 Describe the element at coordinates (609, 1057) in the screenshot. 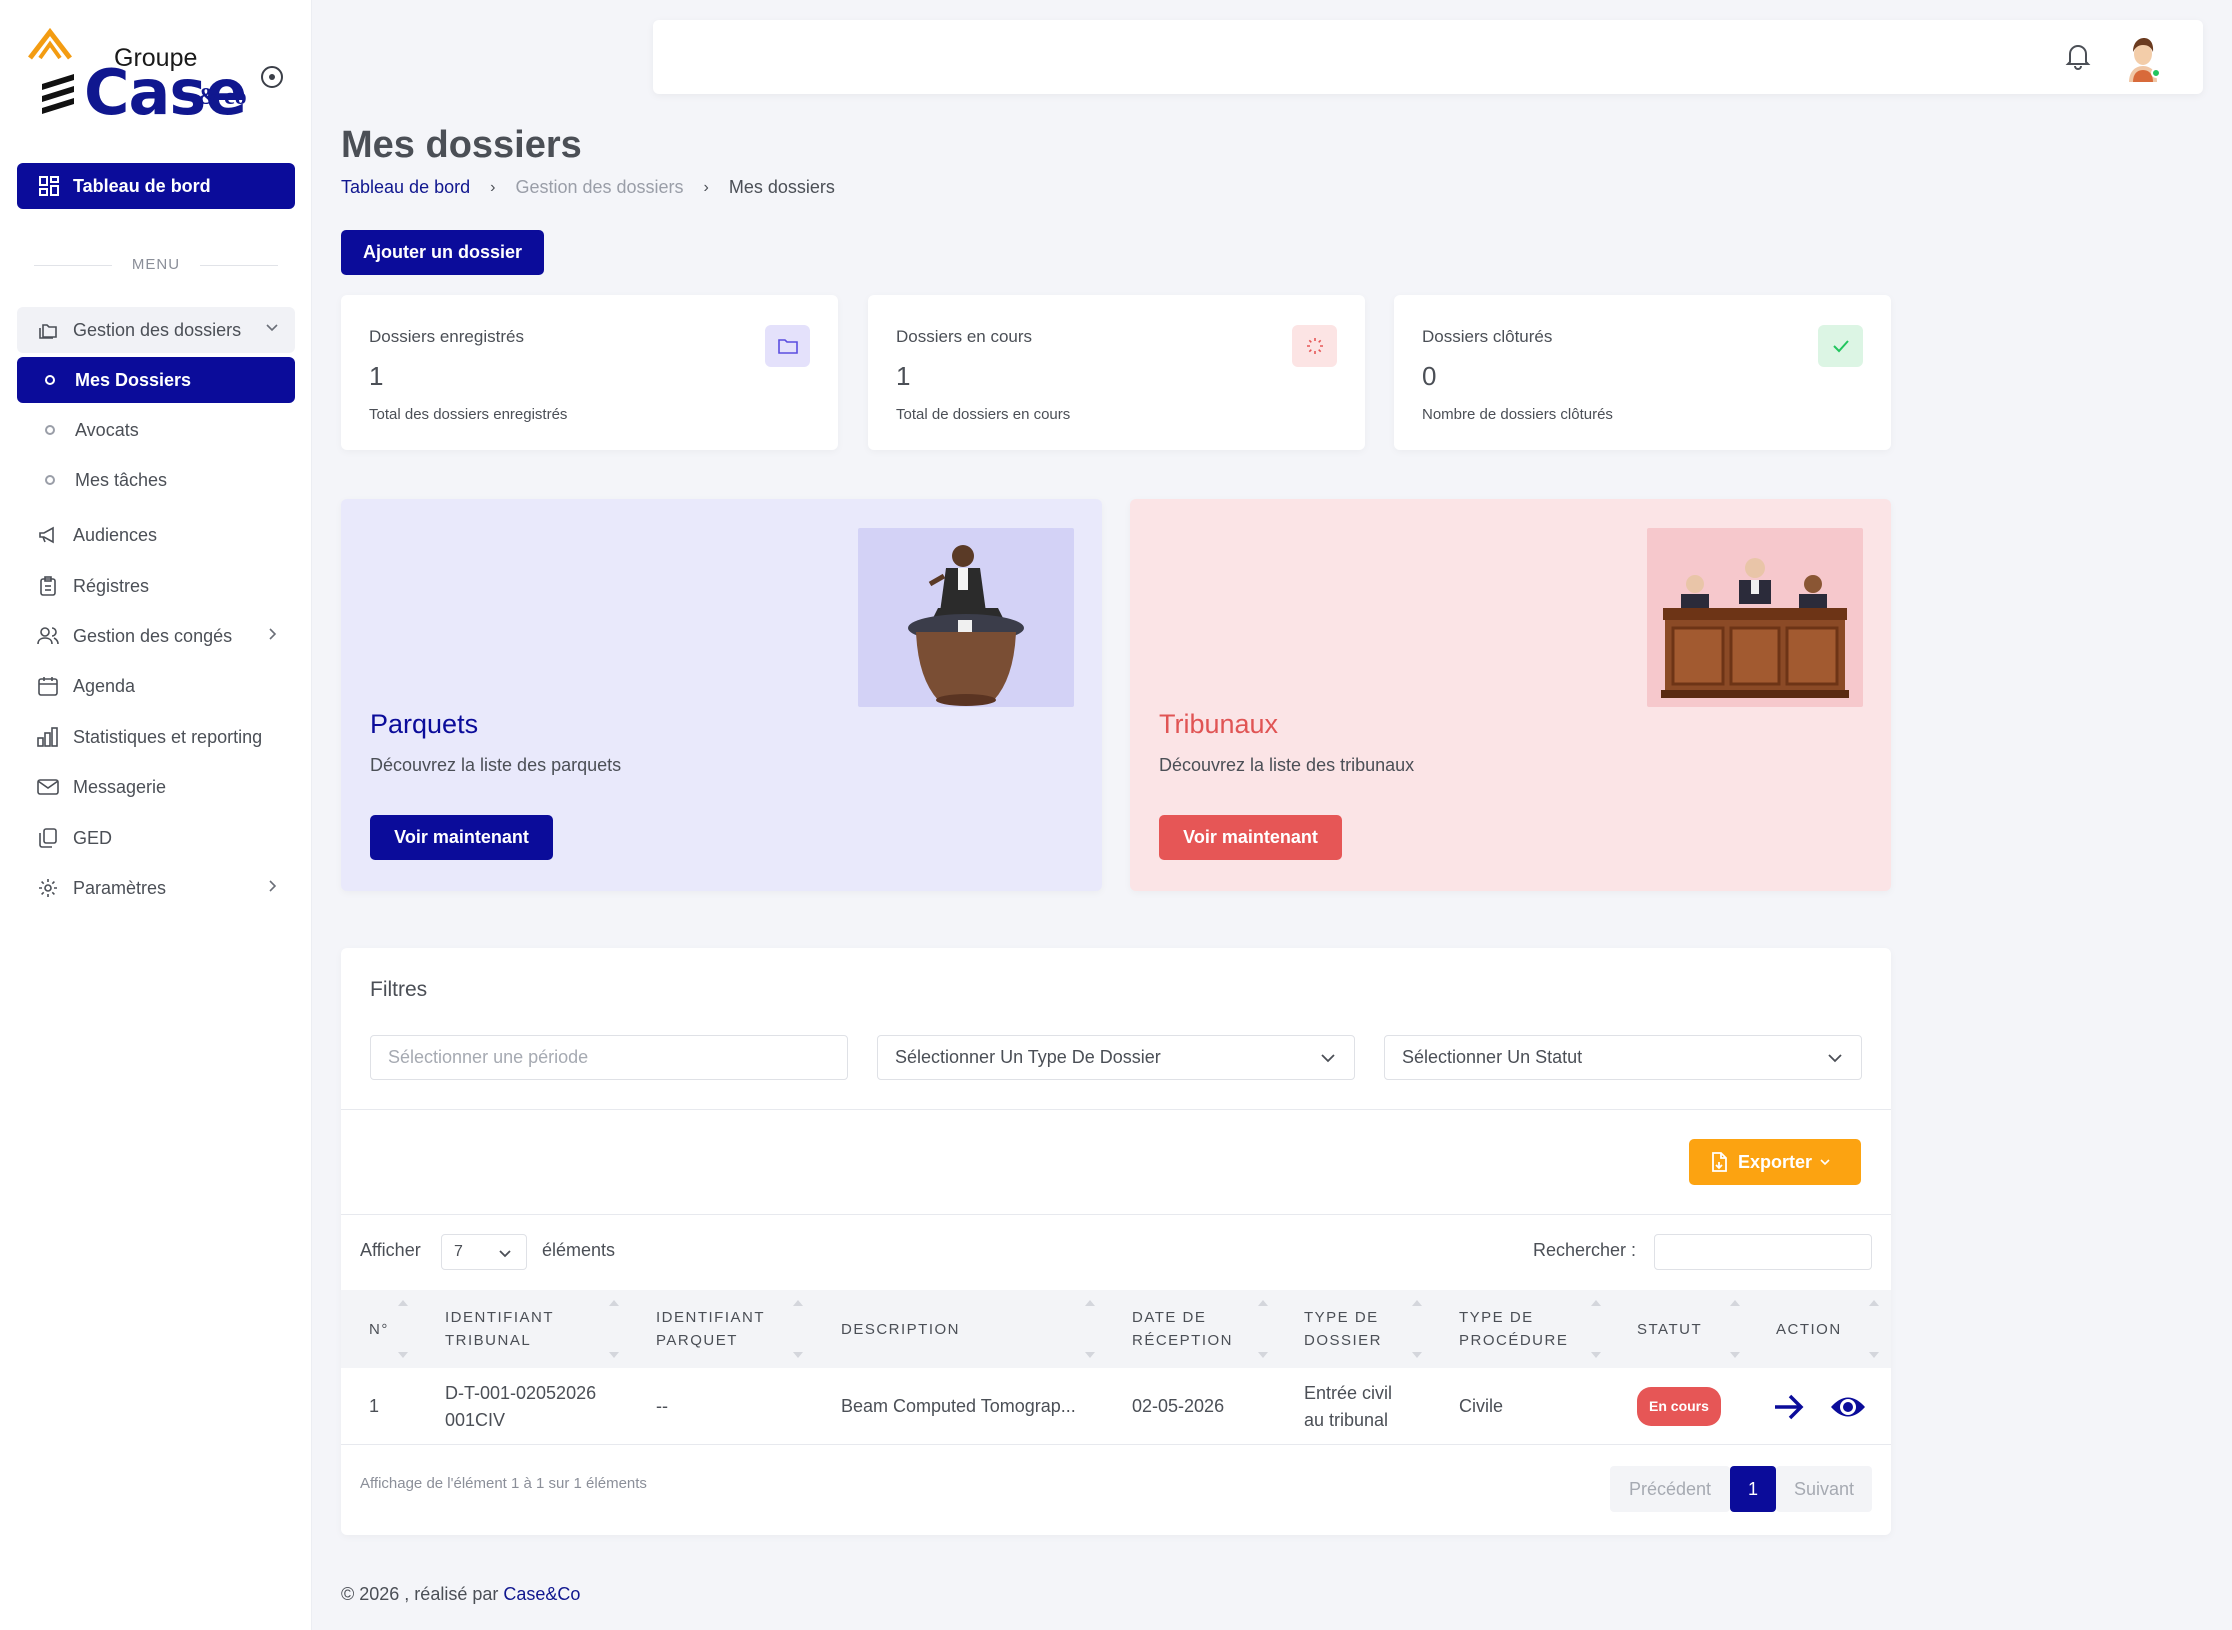

I see `period-filter-input: Sélectionner une période` at that location.